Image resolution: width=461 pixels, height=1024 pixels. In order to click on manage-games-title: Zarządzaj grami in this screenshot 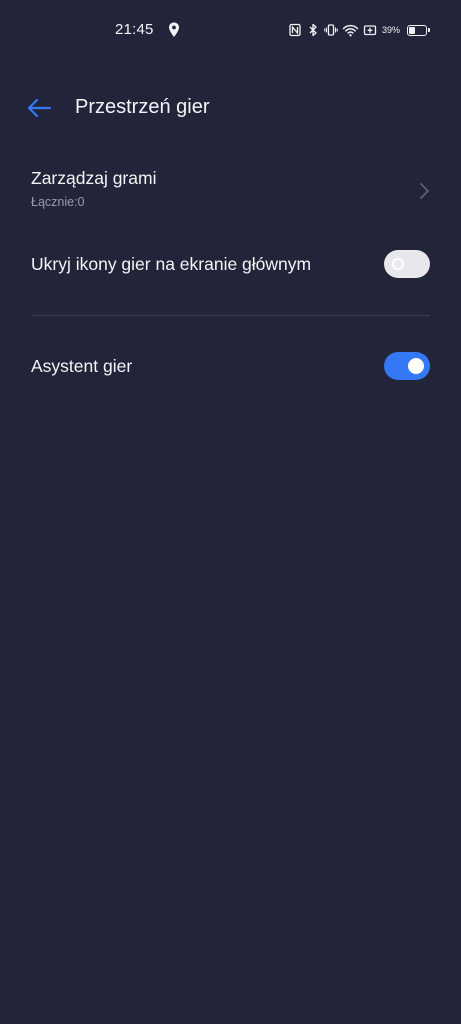, I will do `click(94, 178)`.